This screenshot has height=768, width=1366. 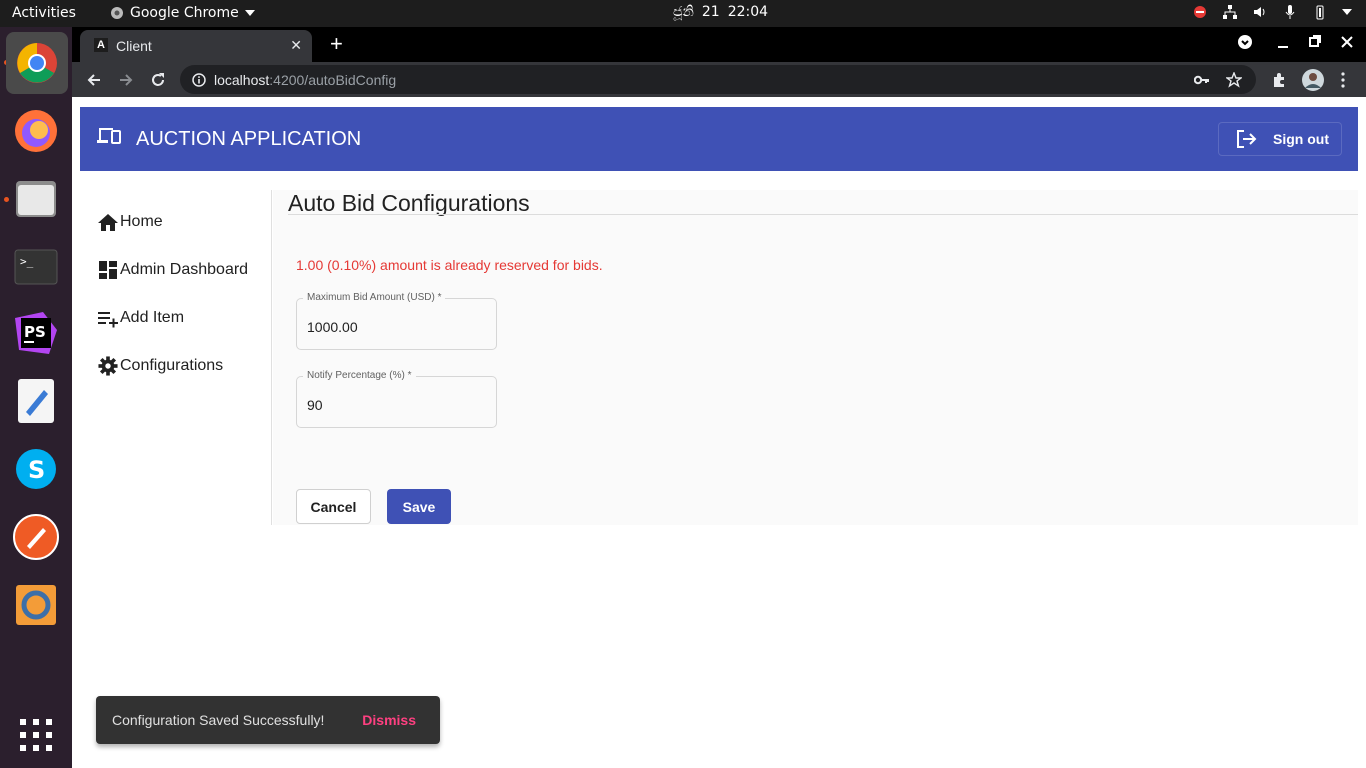 I want to click on clock: ජූනි 21 22:04, so click(x=720, y=12).